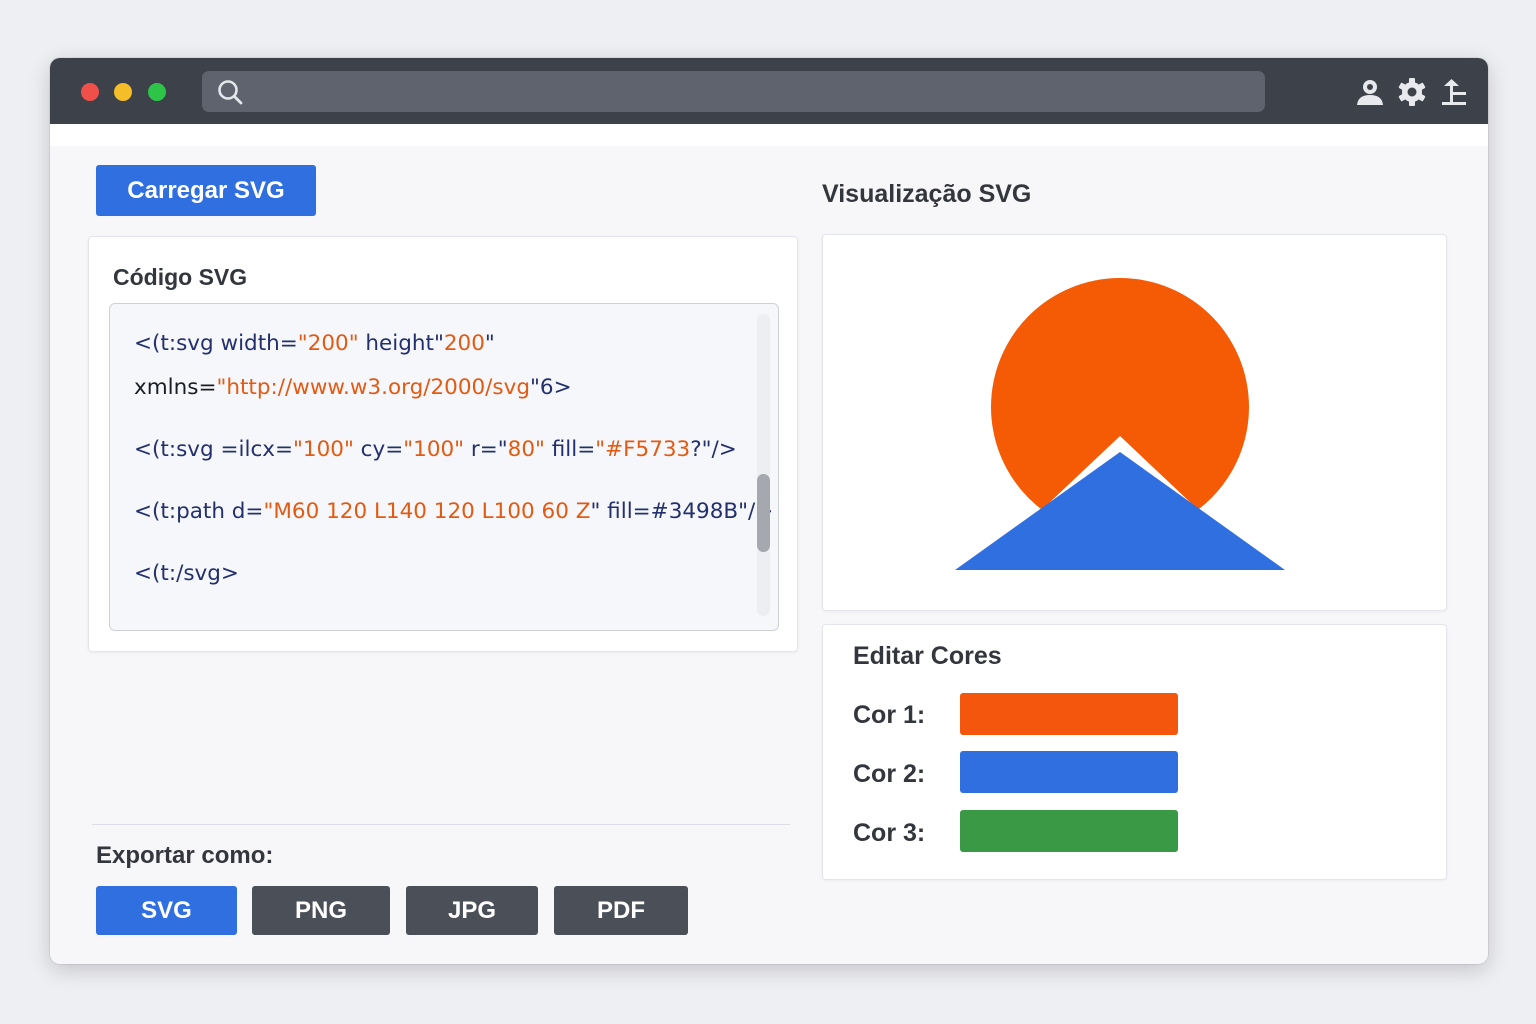 This screenshot has height=1024, width=1536. I want to click on color-1-label: Cor 1:, so click(889, 715).